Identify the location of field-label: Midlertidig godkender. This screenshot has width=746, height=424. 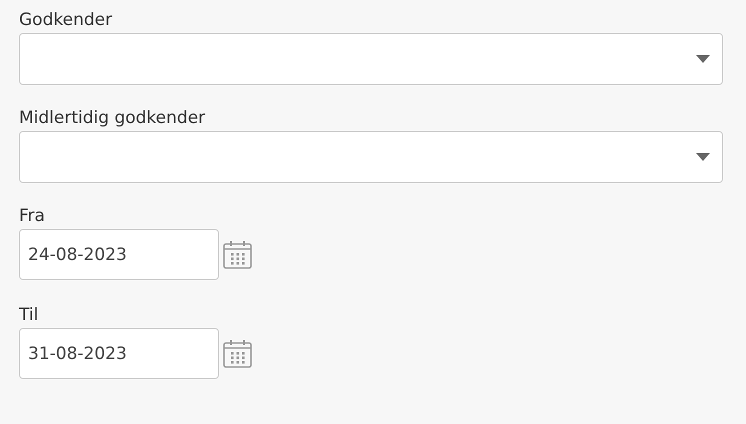
(112, 118).